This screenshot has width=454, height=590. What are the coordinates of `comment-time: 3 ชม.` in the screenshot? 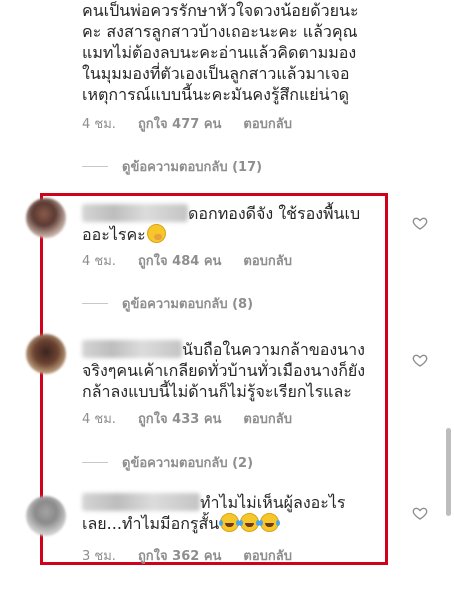 It's located at (99, 556).